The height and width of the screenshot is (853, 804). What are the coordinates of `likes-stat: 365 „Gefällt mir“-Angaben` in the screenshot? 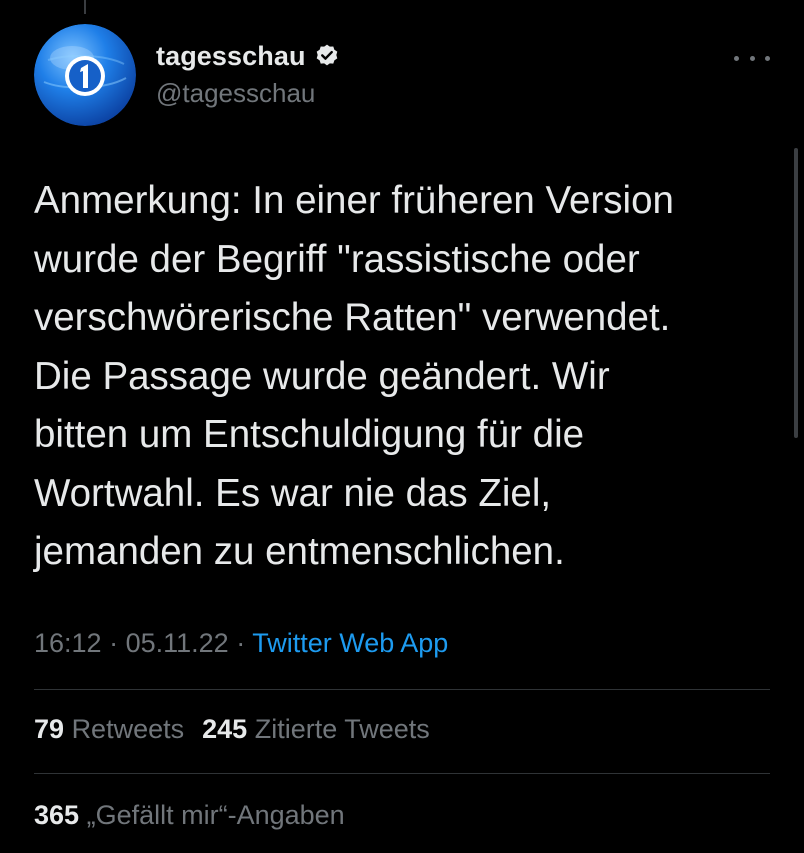 It's located at (189, 815).